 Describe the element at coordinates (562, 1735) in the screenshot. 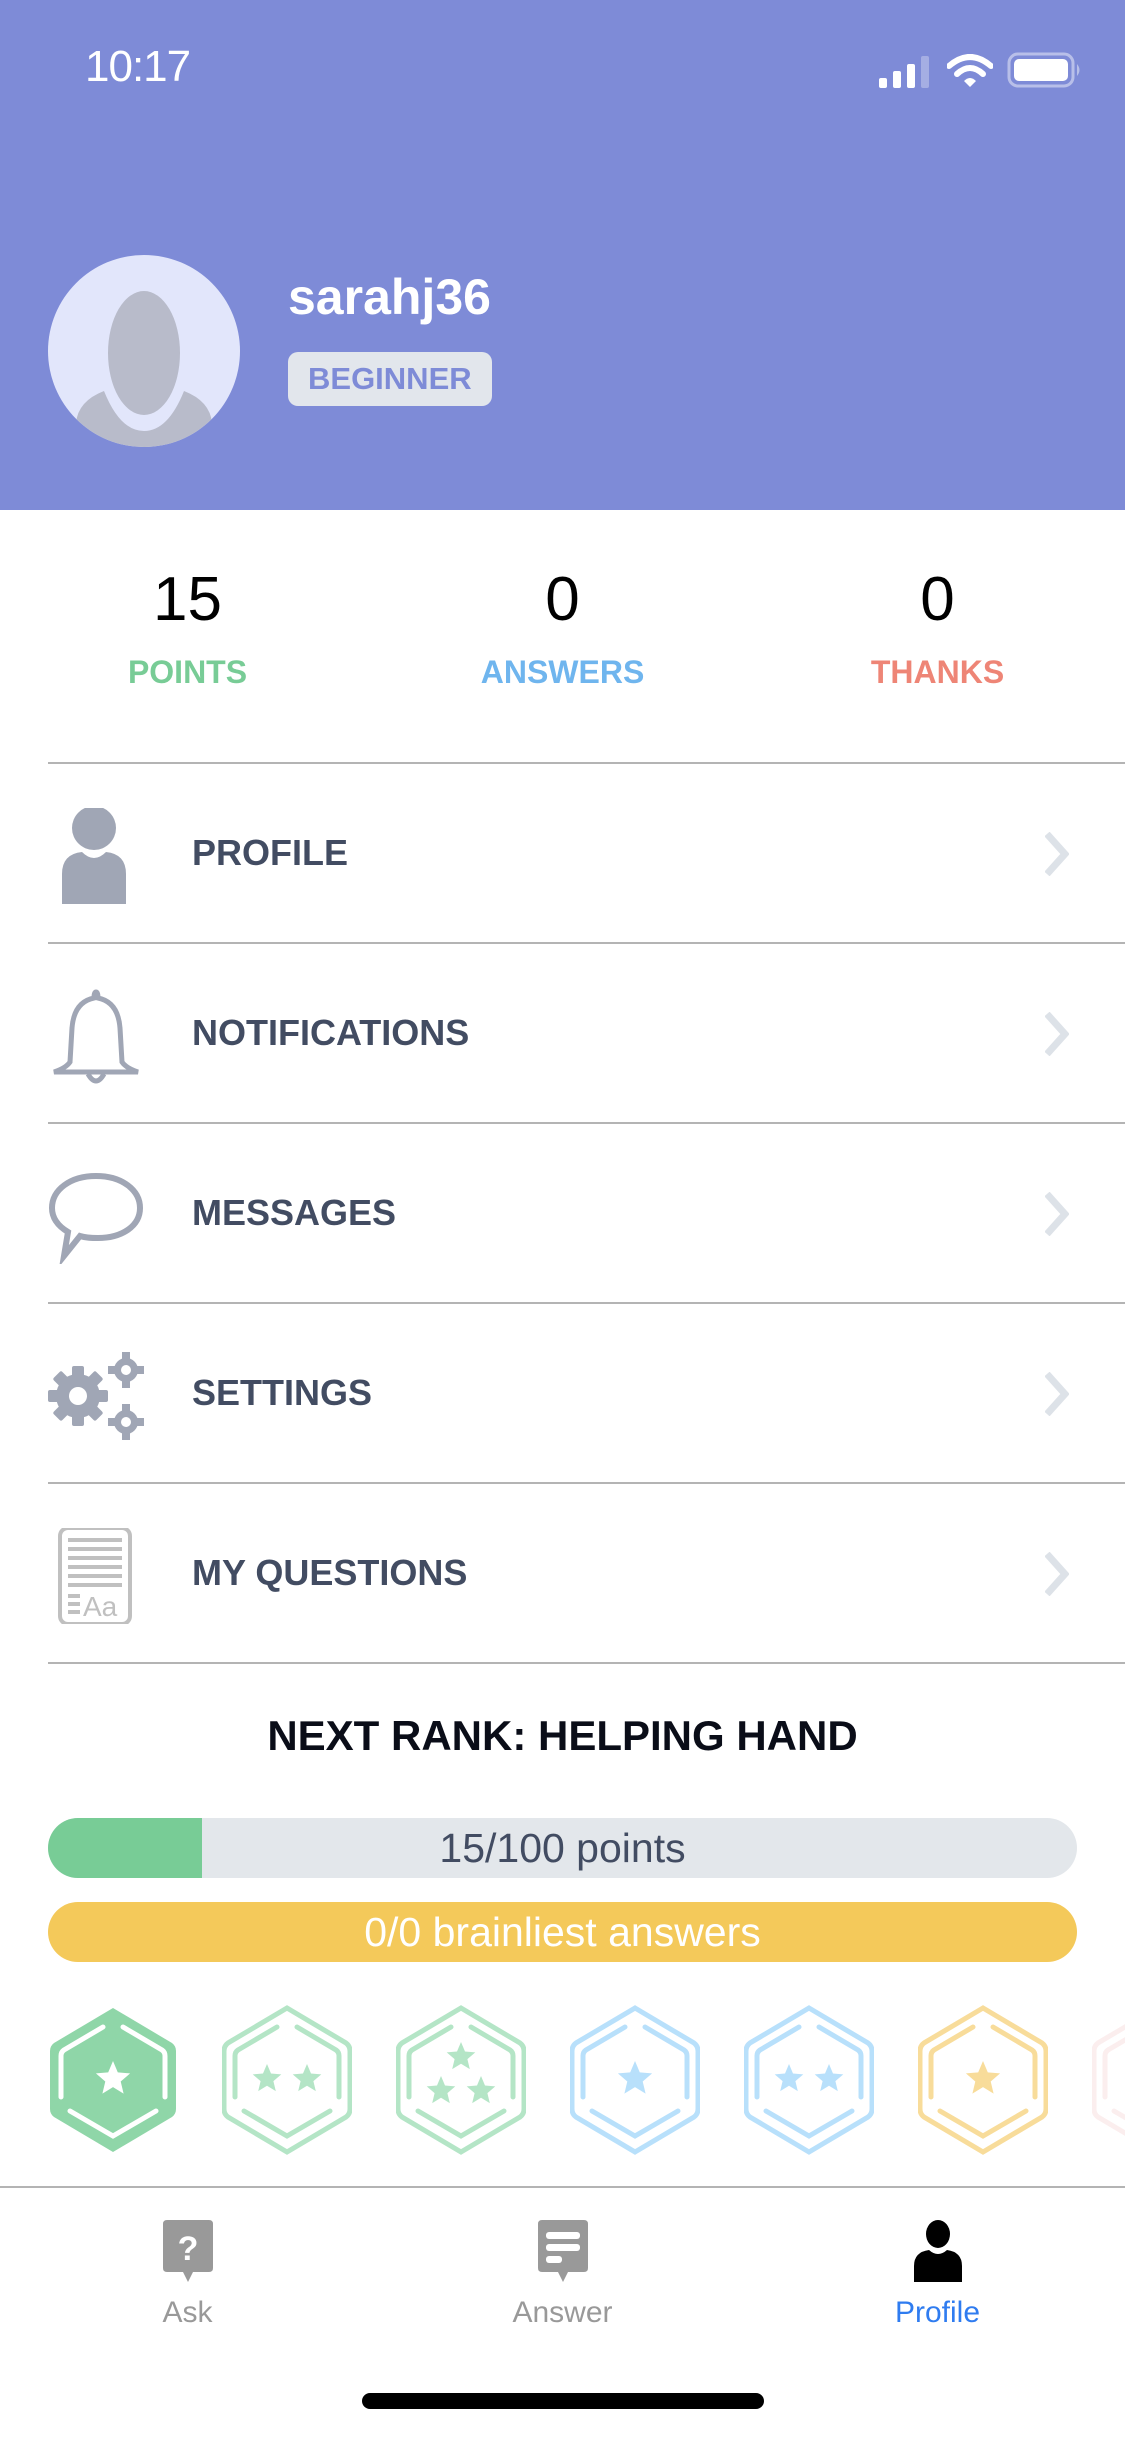

I see `next-rank-title: NEXT RANK: HELPING HAND` at that location.